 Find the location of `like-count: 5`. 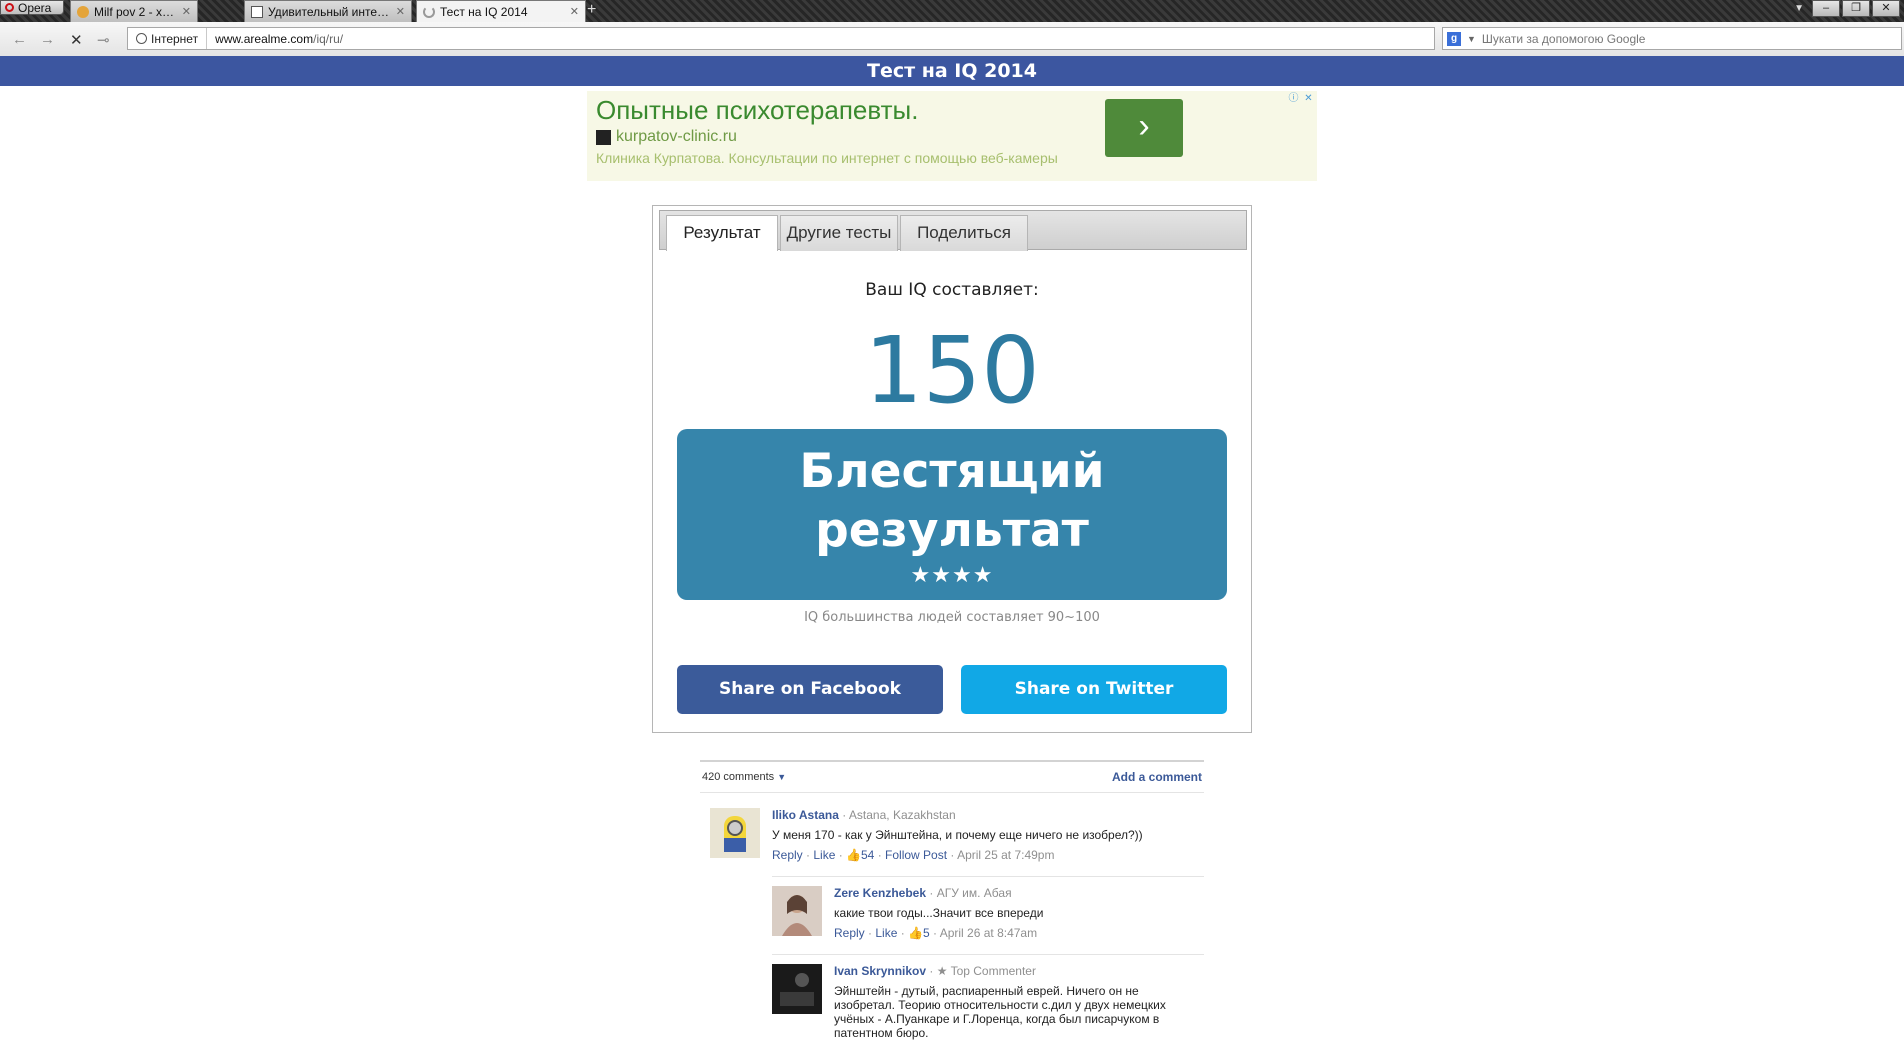

like-count: 5 is located at coordinates (926, 933).